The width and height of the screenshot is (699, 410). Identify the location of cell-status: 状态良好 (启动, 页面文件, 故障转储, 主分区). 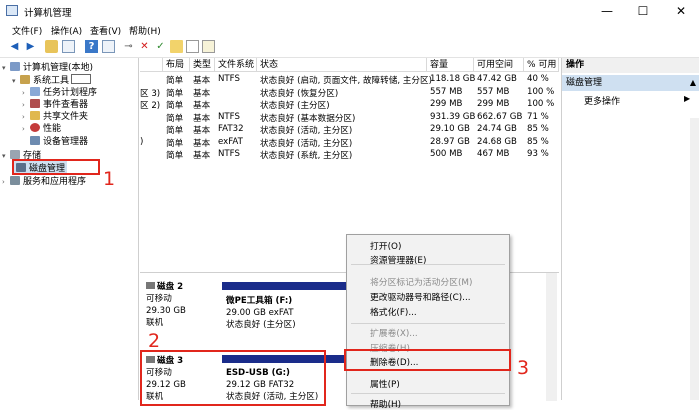
(346, 81).